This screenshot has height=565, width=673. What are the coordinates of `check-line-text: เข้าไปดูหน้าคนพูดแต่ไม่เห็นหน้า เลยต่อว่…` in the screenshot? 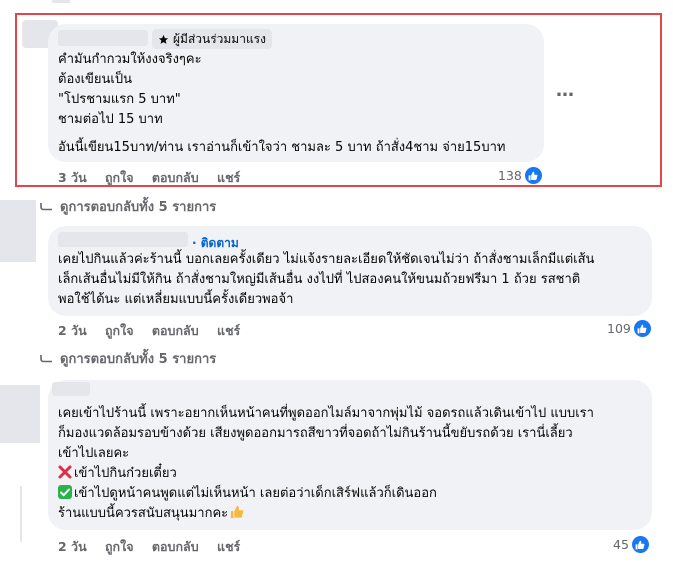 It's located at (255, 493).